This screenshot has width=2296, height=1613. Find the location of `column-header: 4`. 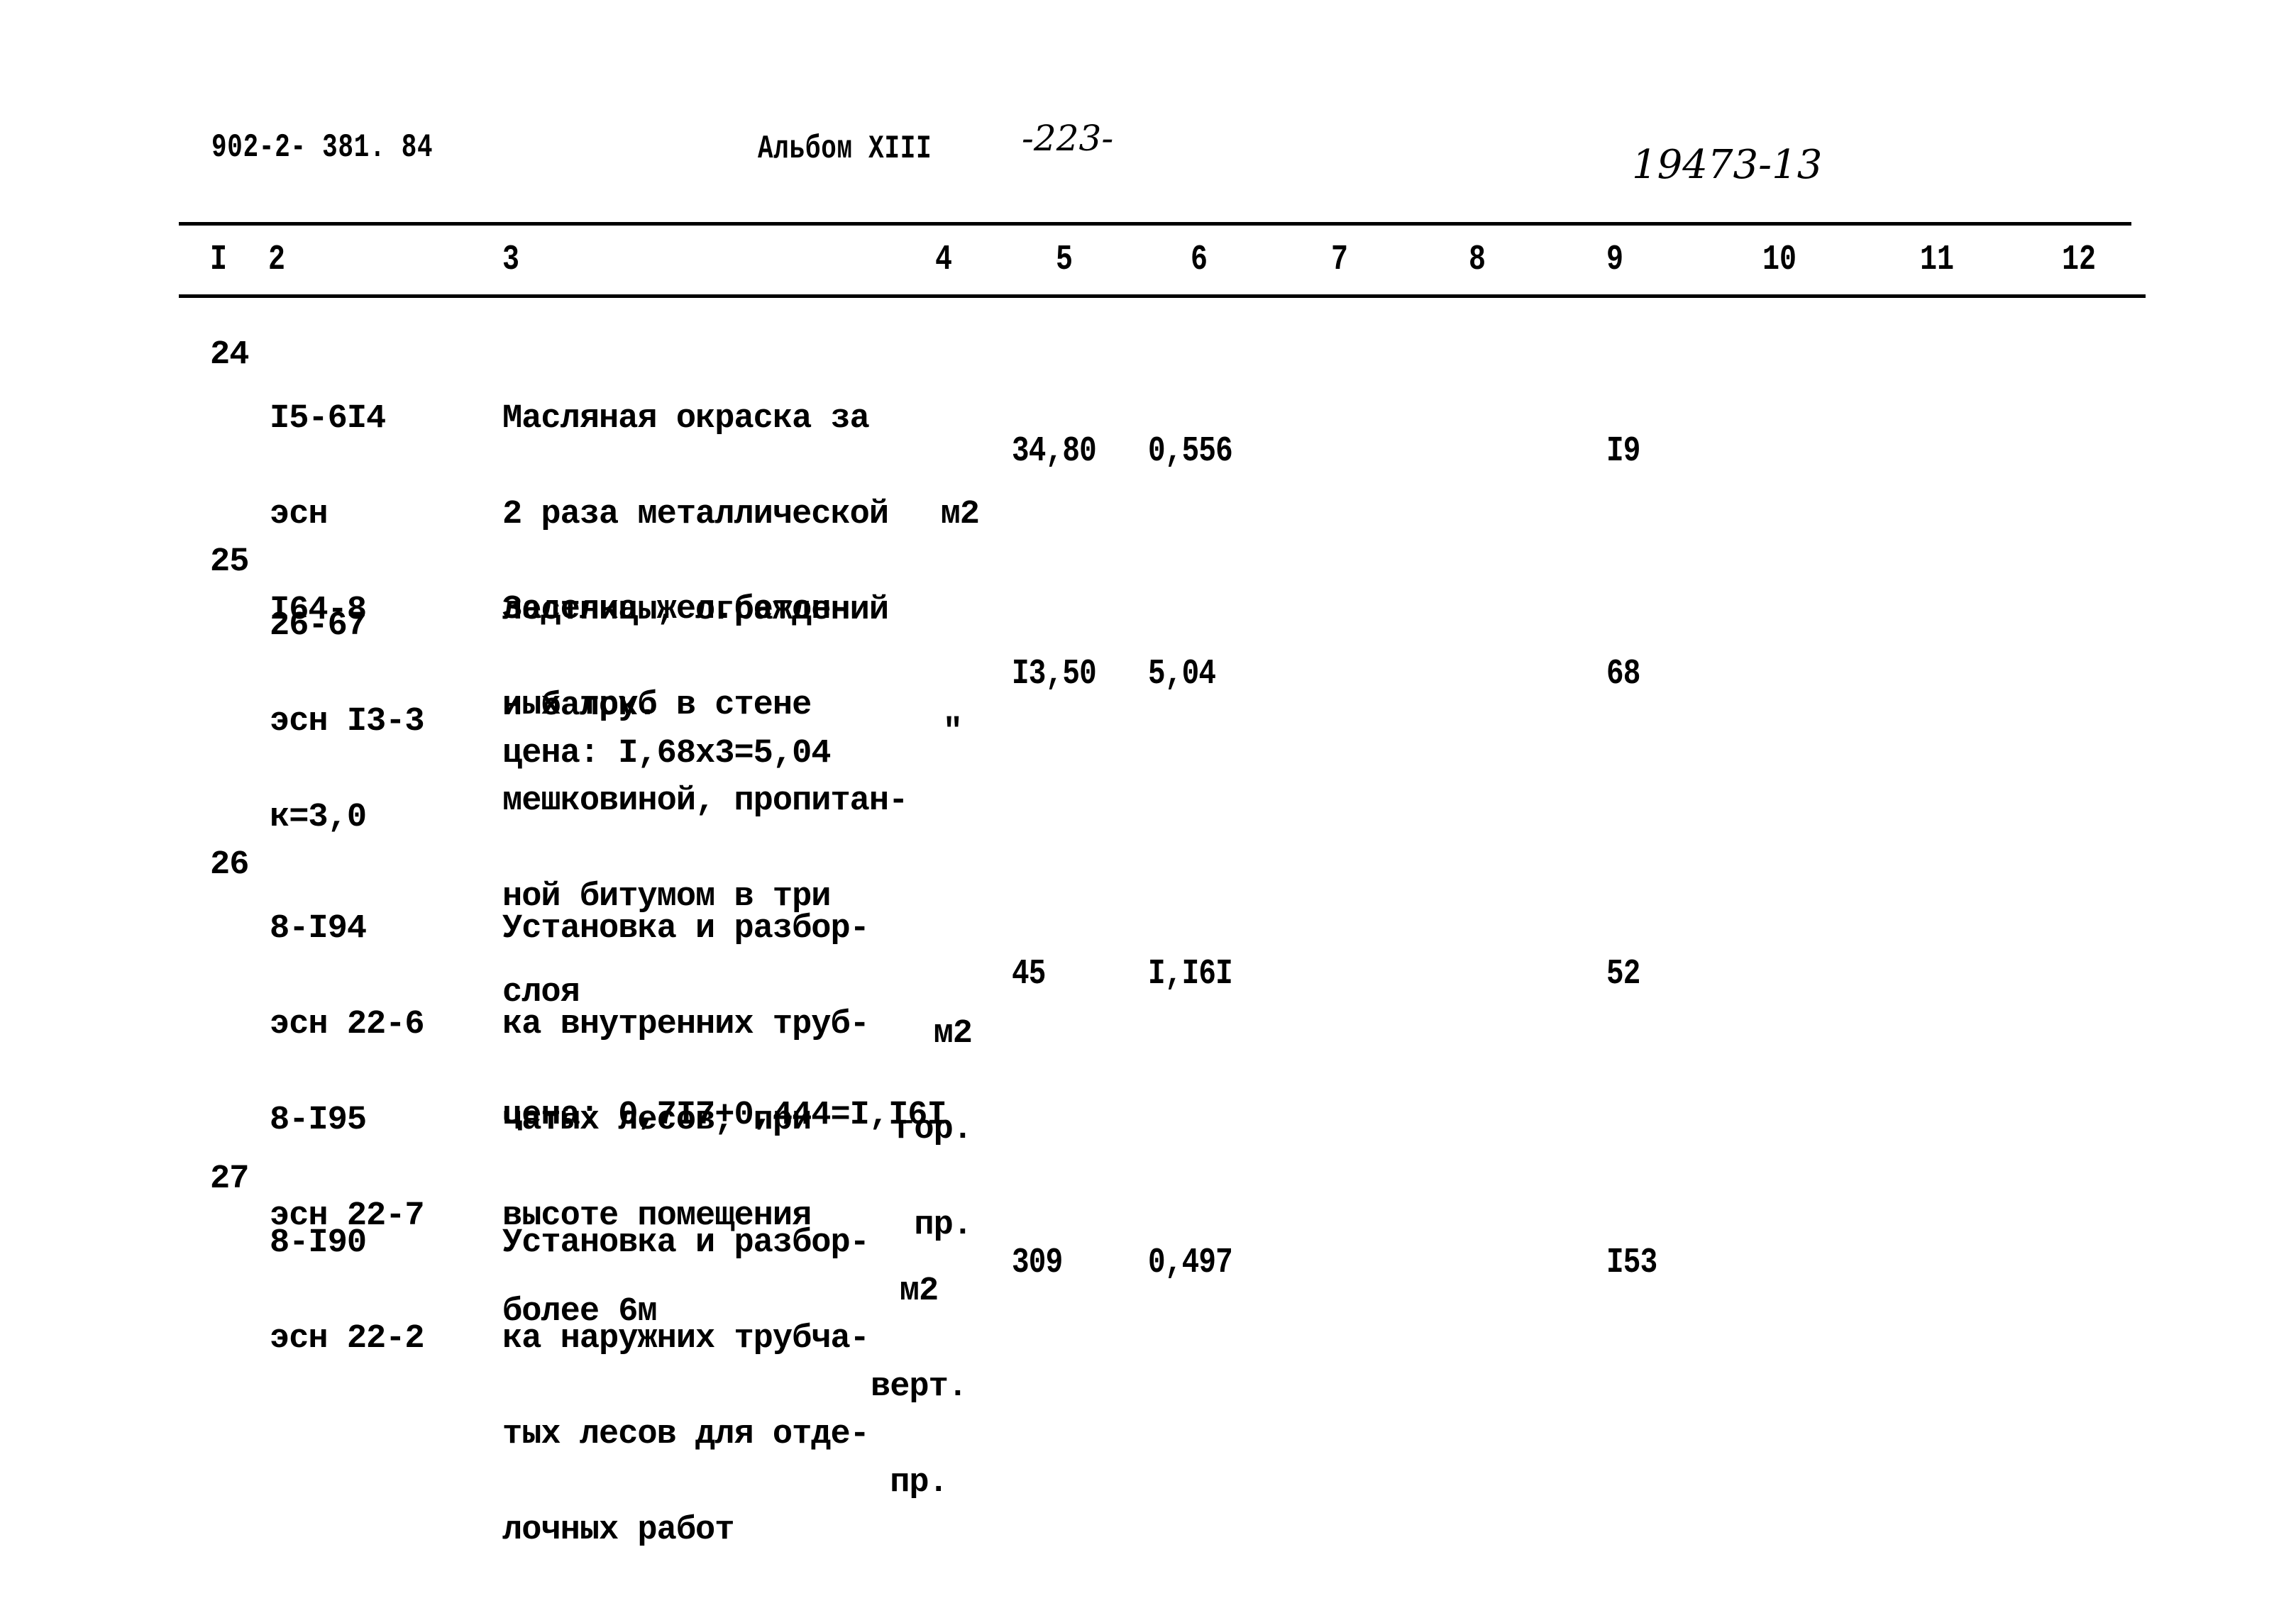

column-header: 4 is located at coordinates (944, 260).